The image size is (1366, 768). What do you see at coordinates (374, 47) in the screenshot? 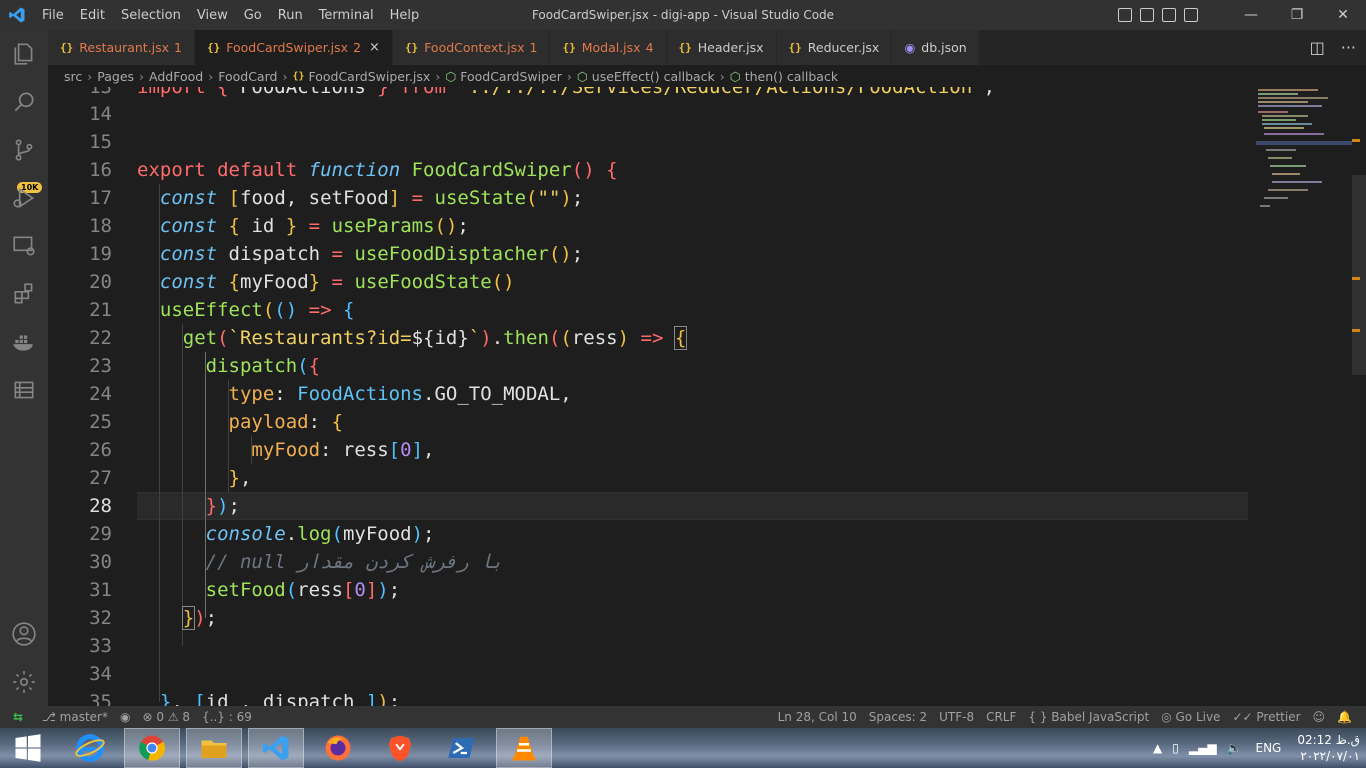
I see `close-icon: ×` at bounding box center [374, 47].